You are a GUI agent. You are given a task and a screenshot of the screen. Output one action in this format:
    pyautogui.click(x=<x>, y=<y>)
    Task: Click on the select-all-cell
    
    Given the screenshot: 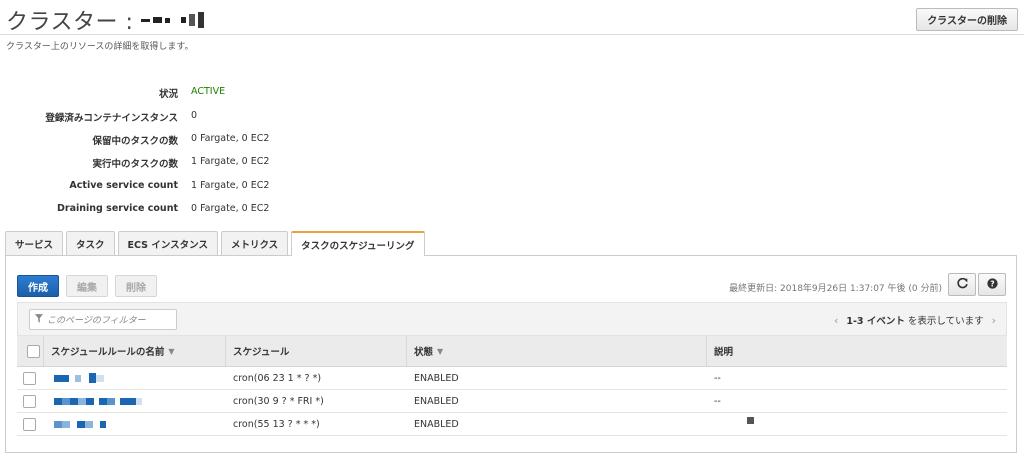 What is the action you would take?
    pyautogui.click(x=29, y=351)
    